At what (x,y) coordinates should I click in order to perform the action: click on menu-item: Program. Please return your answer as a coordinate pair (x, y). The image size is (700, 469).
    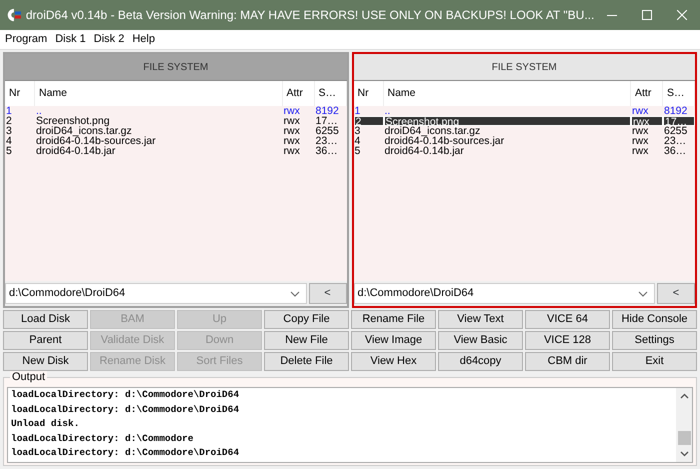
    Looking at the image, I should click on (26, 39).